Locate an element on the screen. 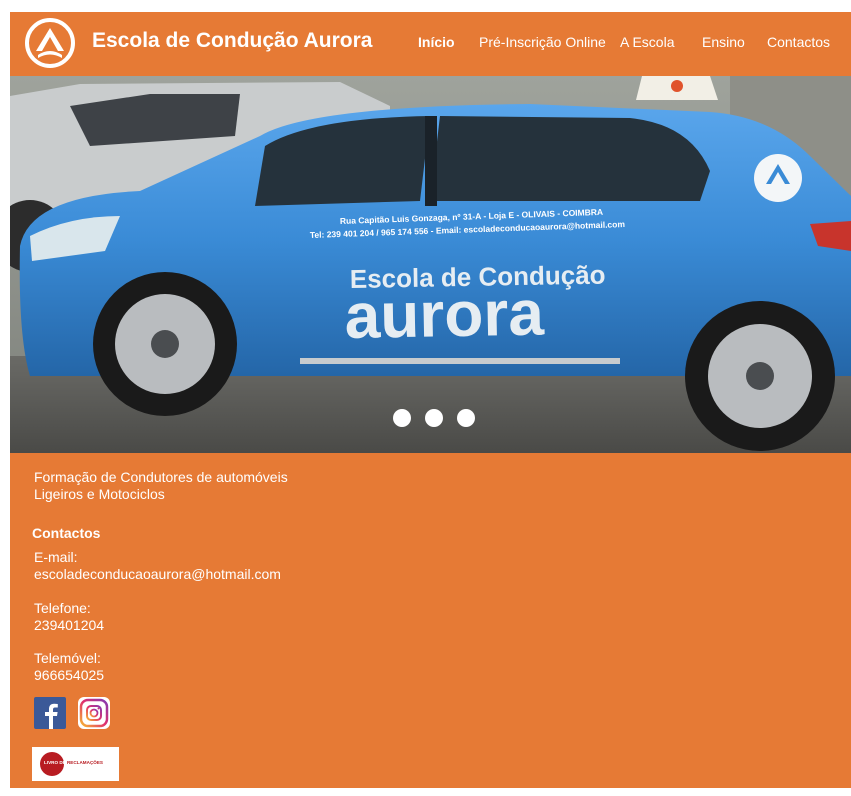  nav-a-escola: A Escola is located at coordinates (647, 42).